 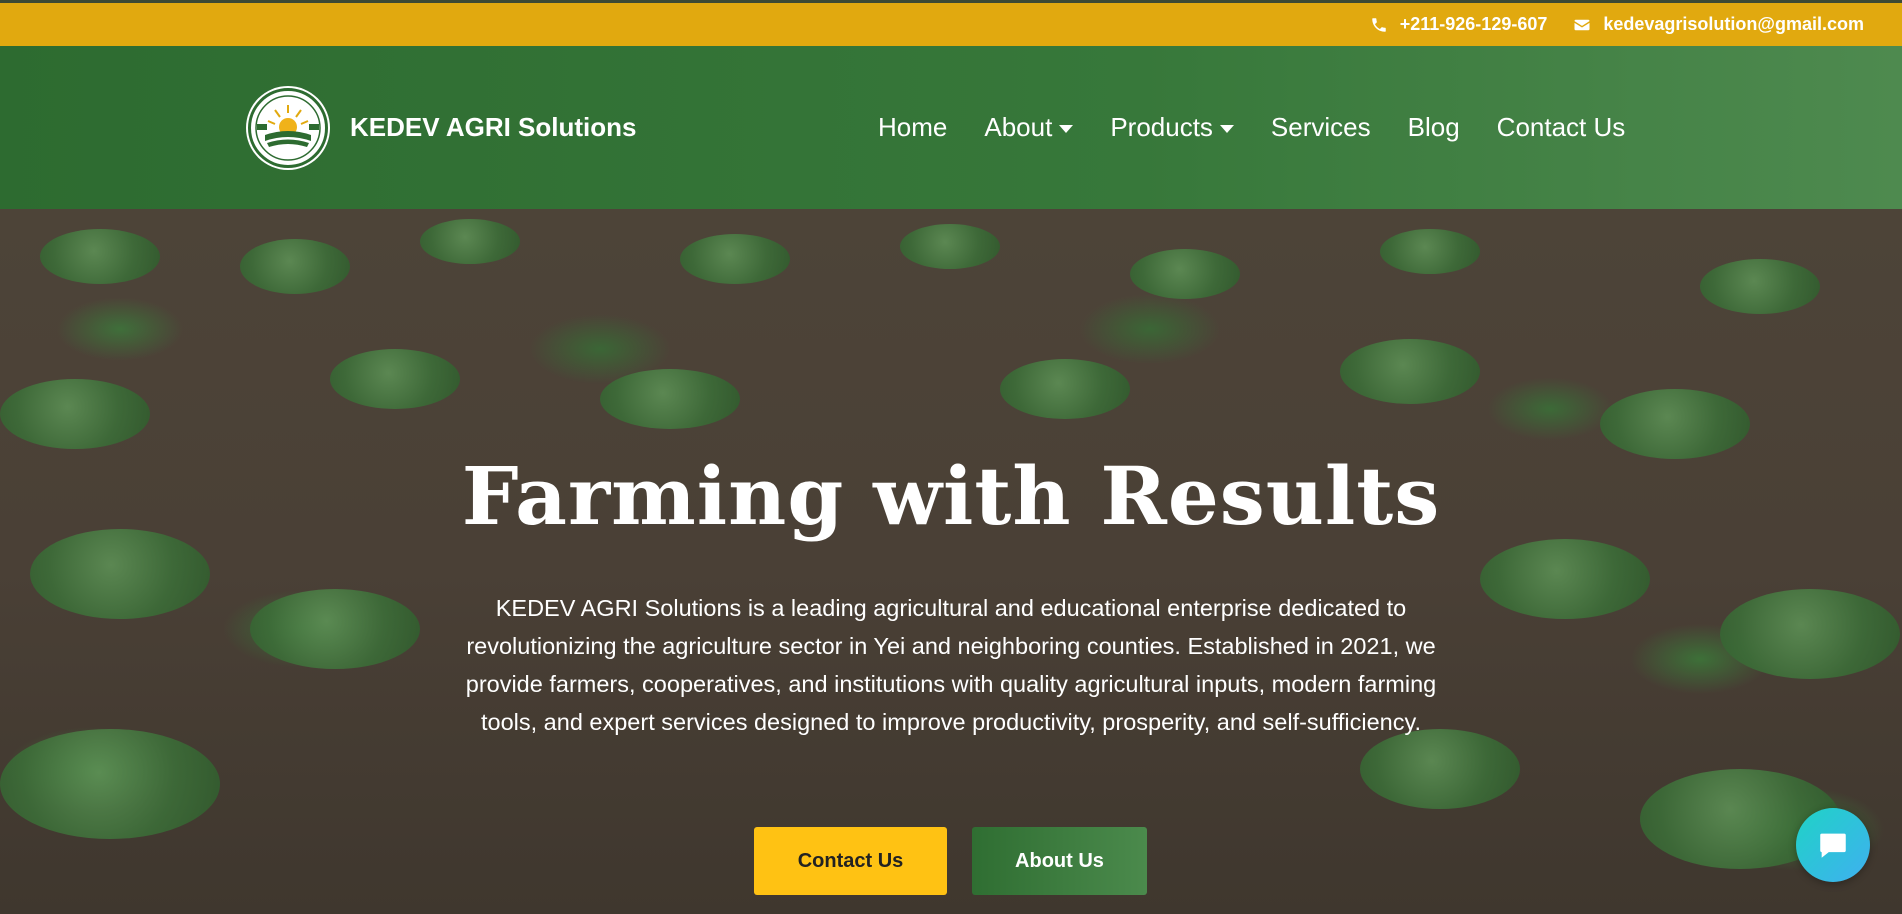 I want to click on about-us-button: About Us, so click(x=1059, y=861).